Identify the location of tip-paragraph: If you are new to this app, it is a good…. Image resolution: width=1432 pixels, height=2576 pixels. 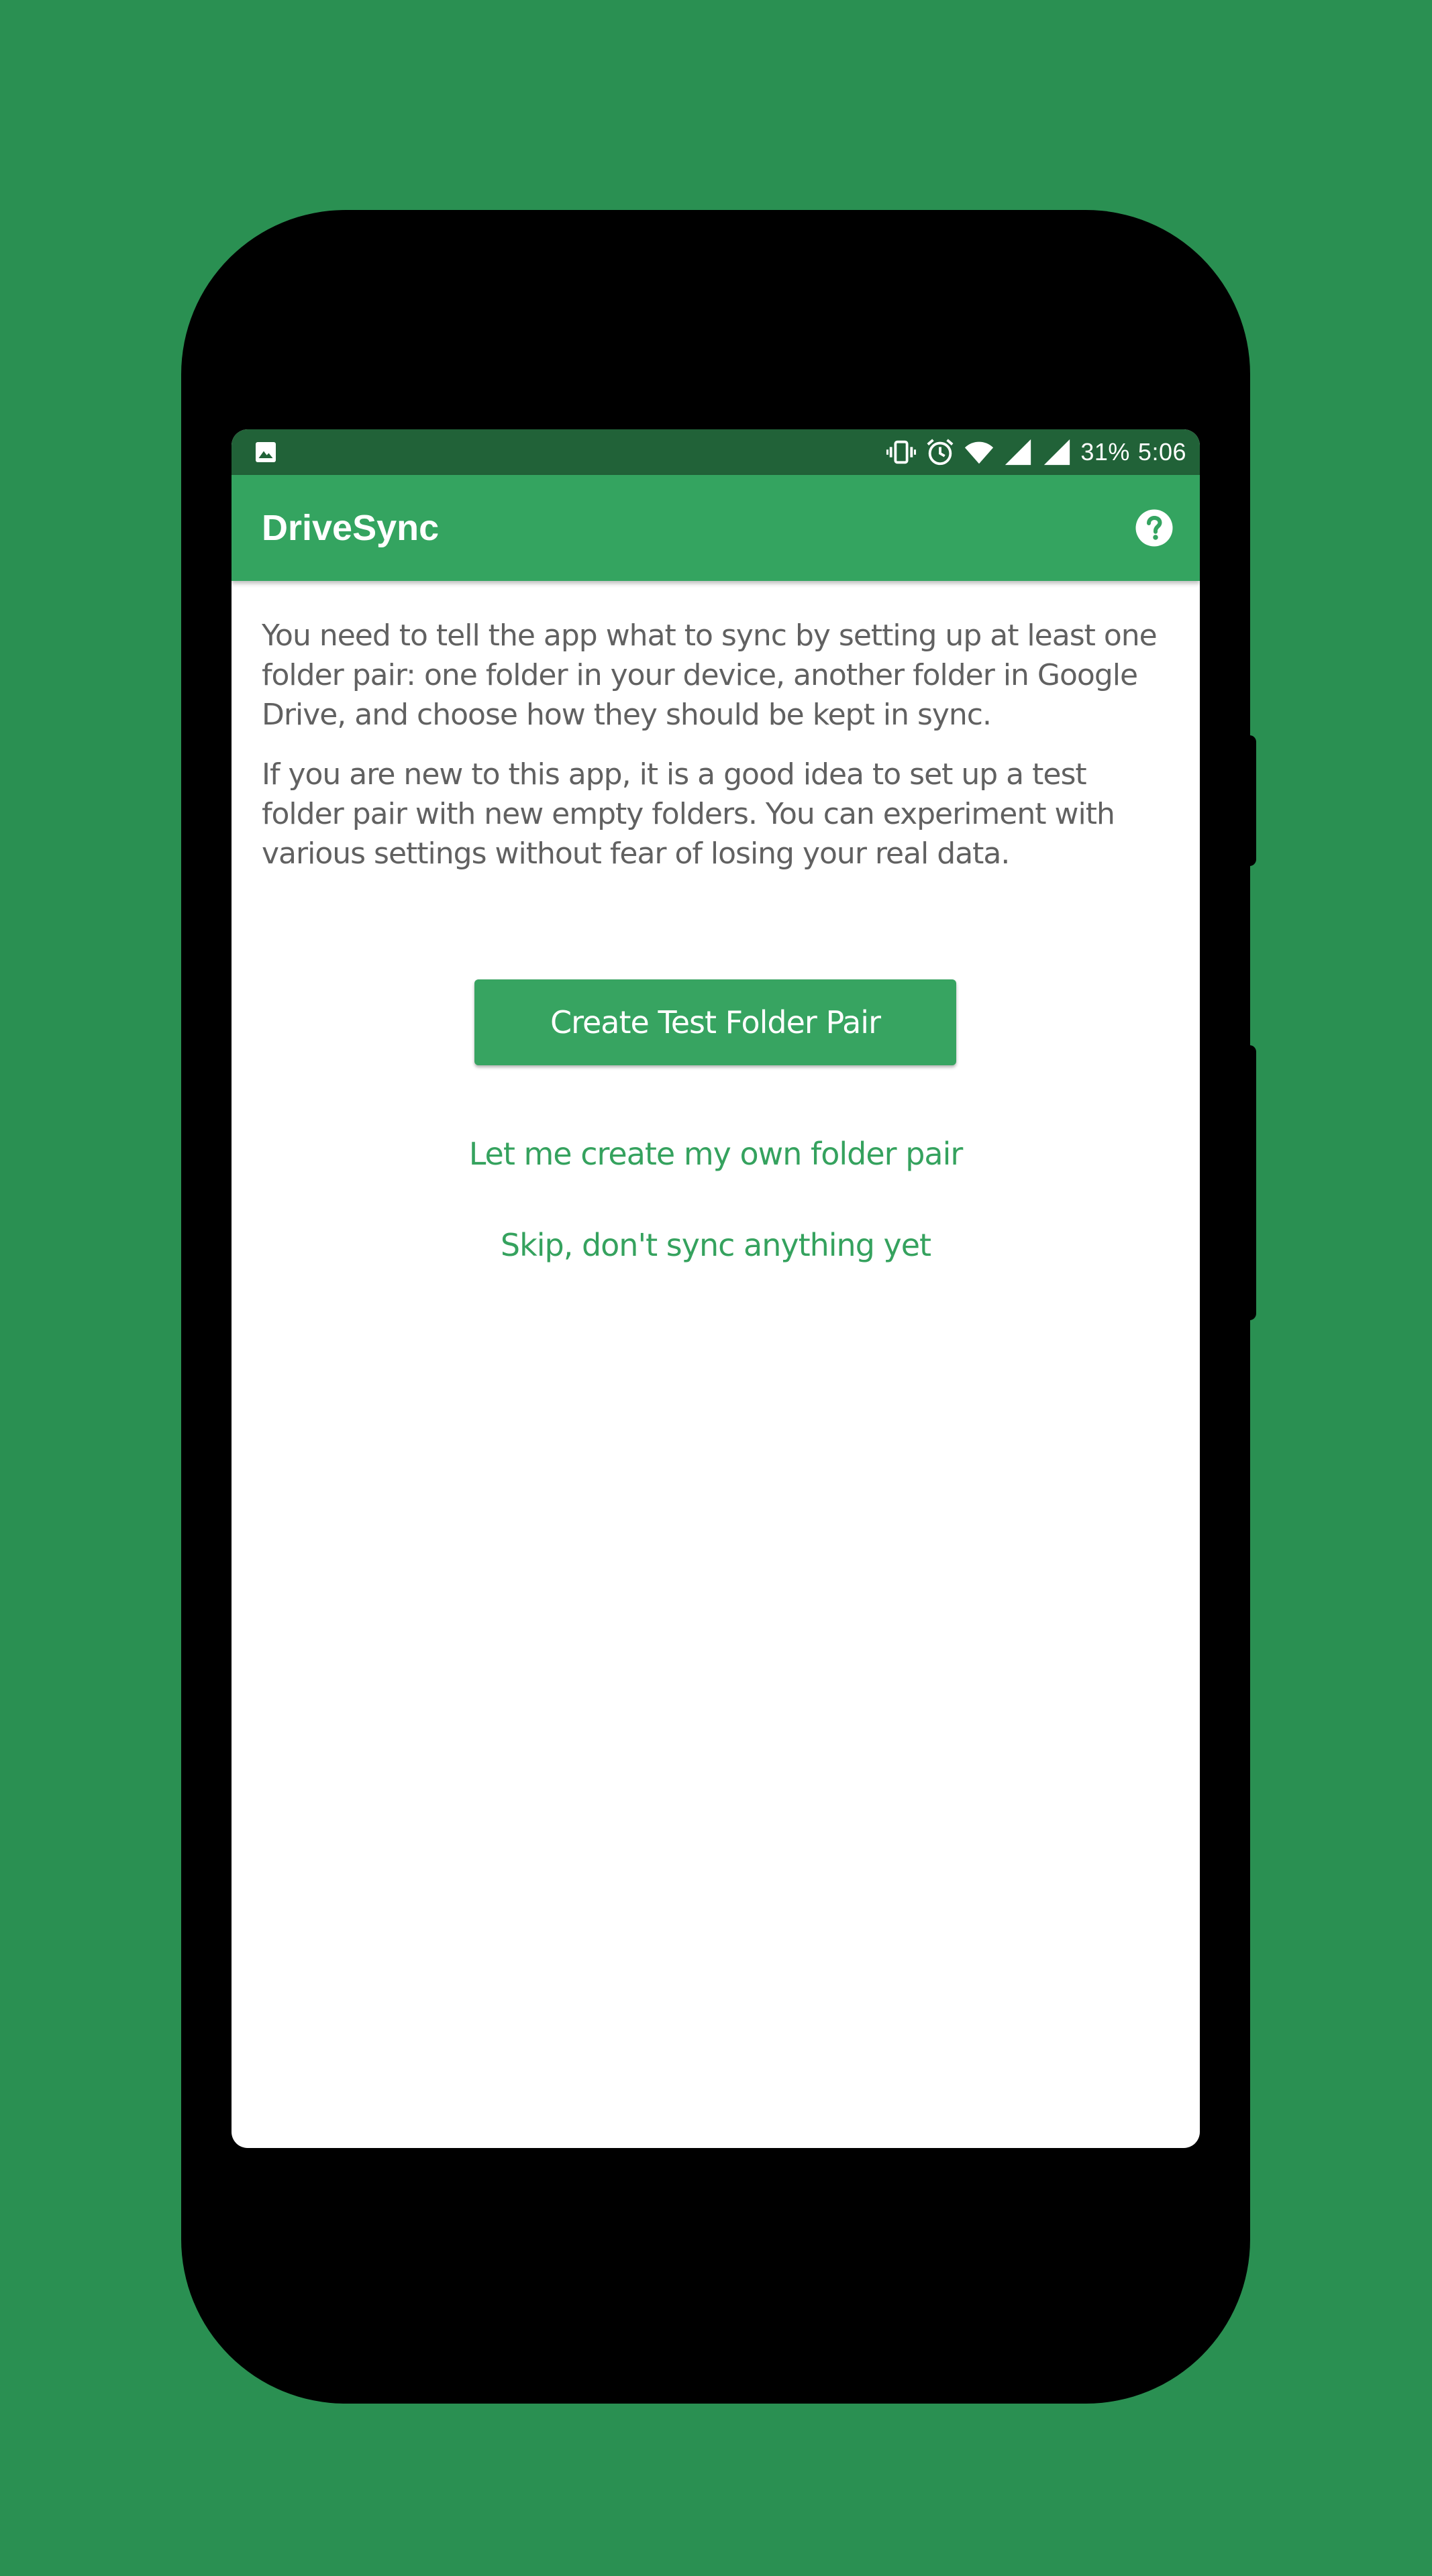
(688, 814).